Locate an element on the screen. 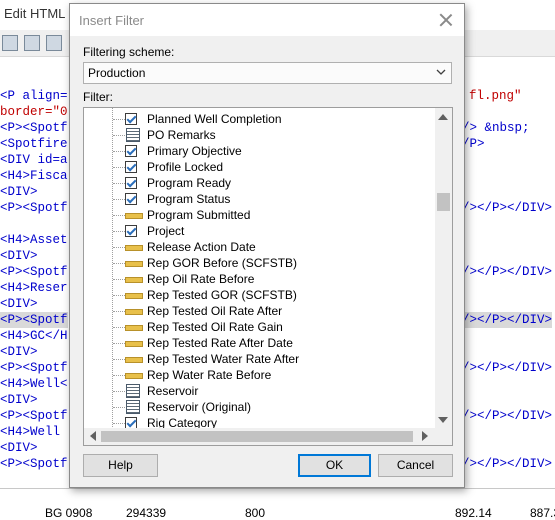 The height and width of the screenshot is (520, 555). code-line: <DIV id=a is located at coordinates (34, 160).